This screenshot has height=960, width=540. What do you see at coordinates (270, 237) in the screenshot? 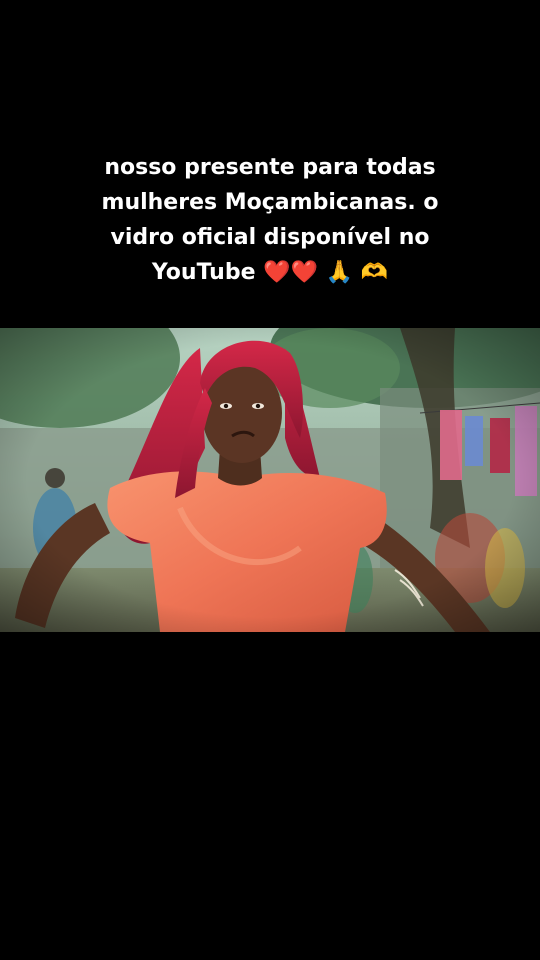
I see `caption-line-3: vidro oficial disponível no` at bounding box center [270, 237].